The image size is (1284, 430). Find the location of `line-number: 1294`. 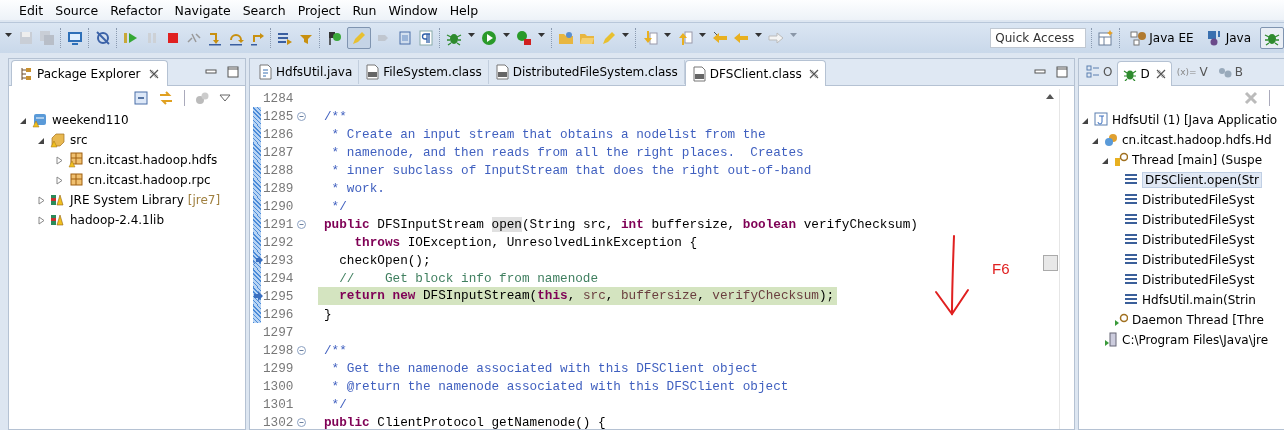

line-number: 1294 is located at coordinates (279, 278).